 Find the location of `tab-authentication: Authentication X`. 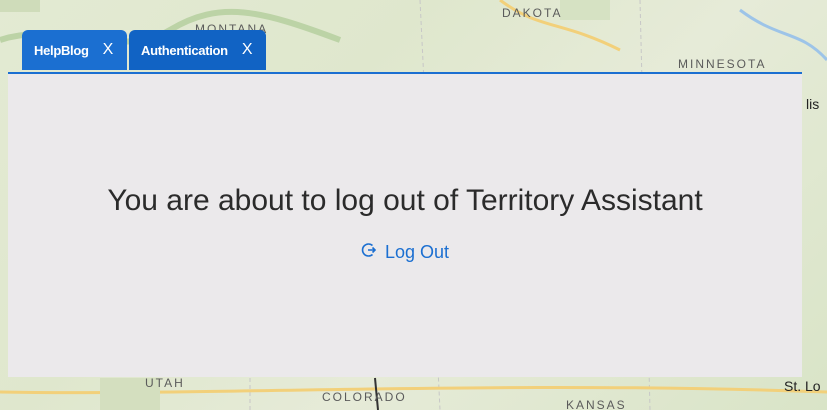

tab-authentication: Authentication X is located at coordinates (198, 50).